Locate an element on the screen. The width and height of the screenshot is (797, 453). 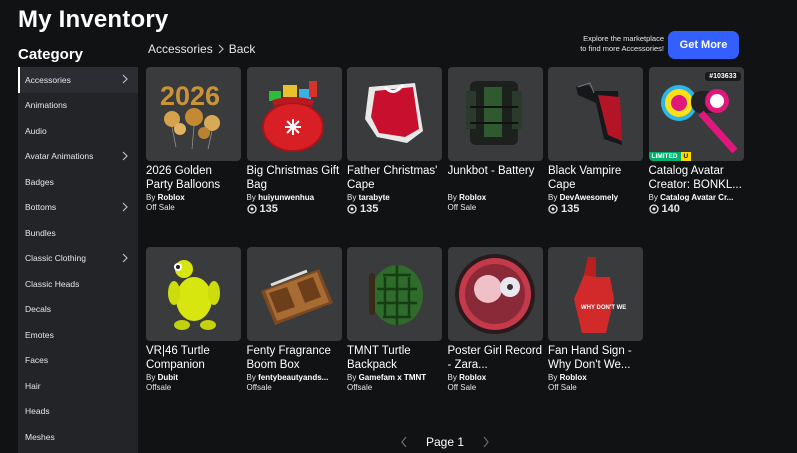
sidebar-item-label: Heads is located at coordinates (37, 411).